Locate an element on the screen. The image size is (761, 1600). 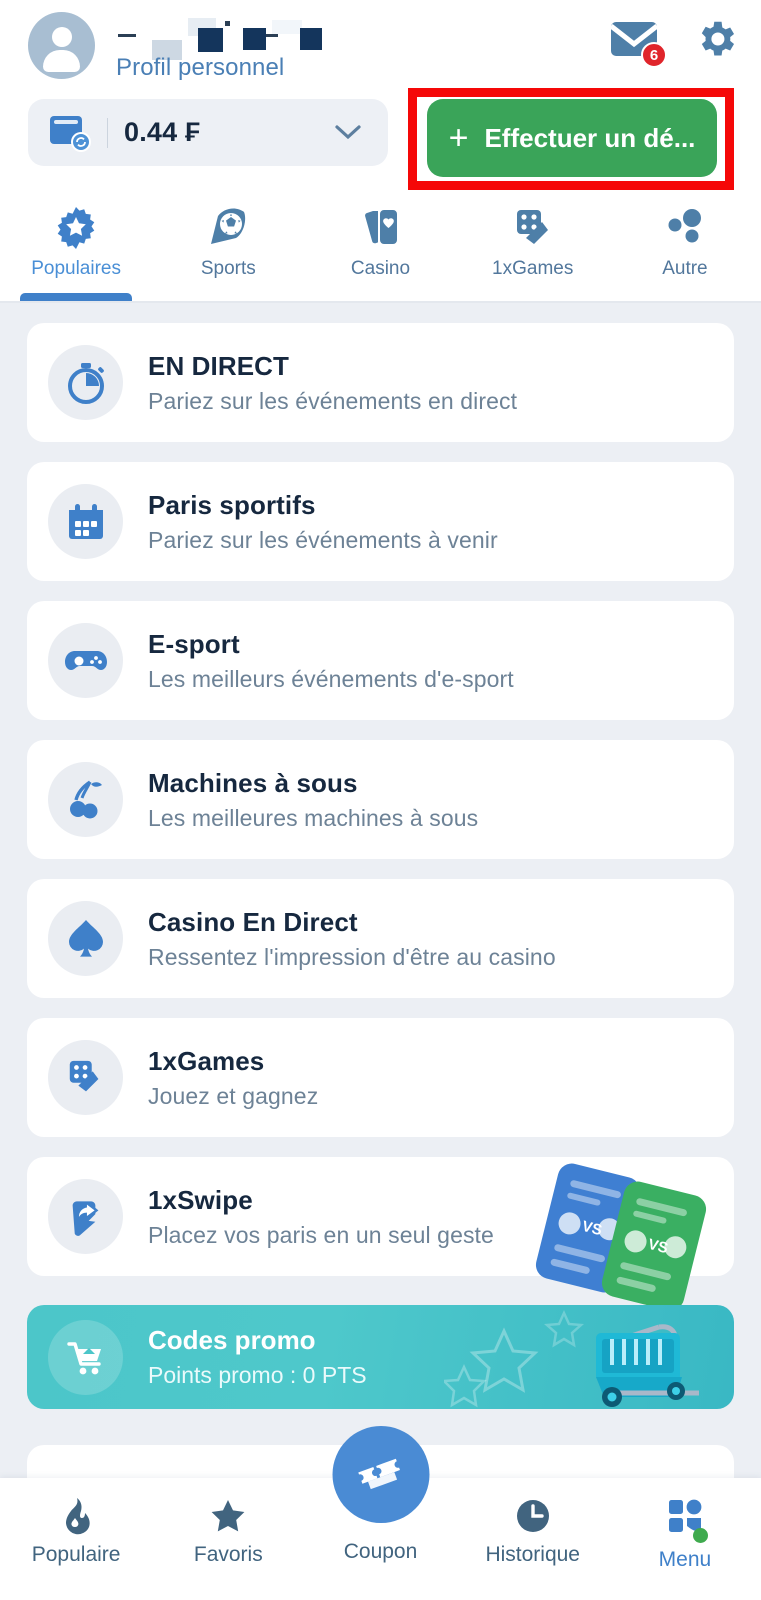
wallet-icon is located at coordinates (71, 133).